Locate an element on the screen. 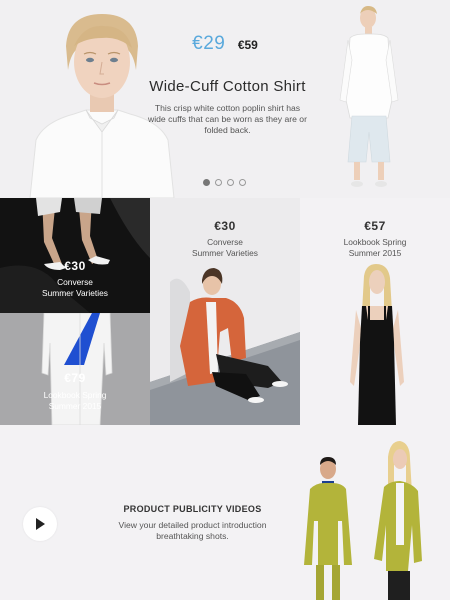 The width and height of the screenshot is (450, 600). hero-price-row: €29 €59 is located at coordinates (225, 44).